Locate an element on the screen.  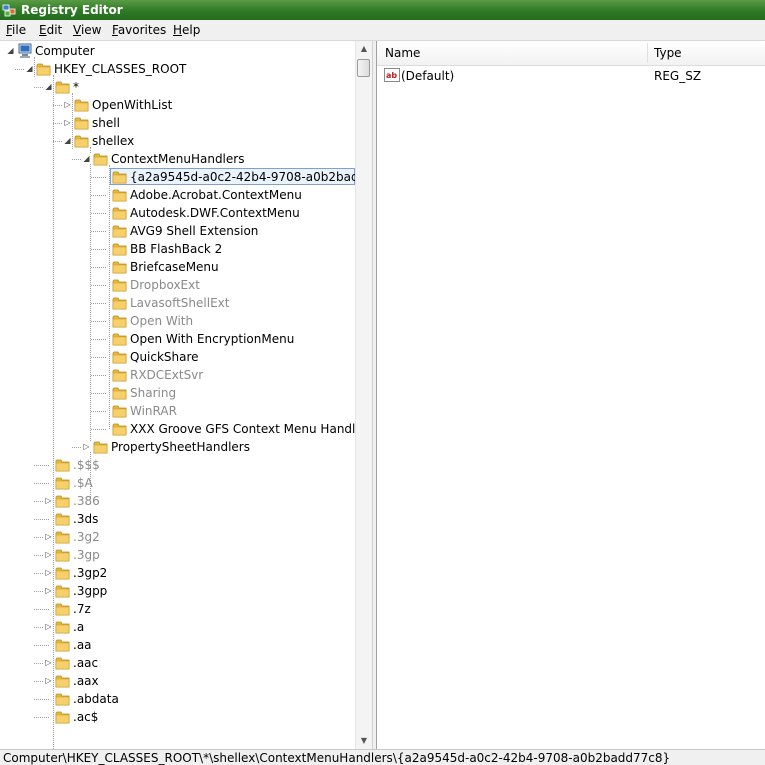
tree-node-label: .$$$ is located at coordinates (86, 465).